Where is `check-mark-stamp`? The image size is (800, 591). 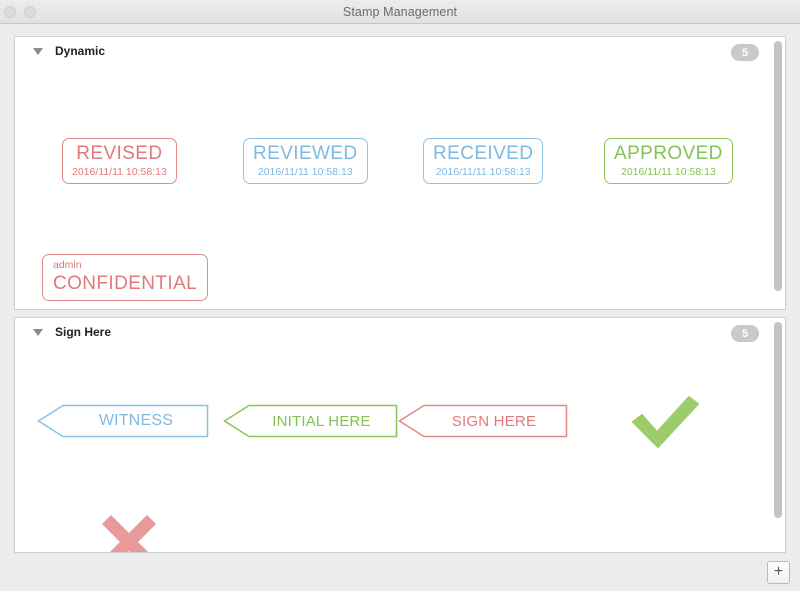 check-mark-stamp is located at coordinates (664, 422).